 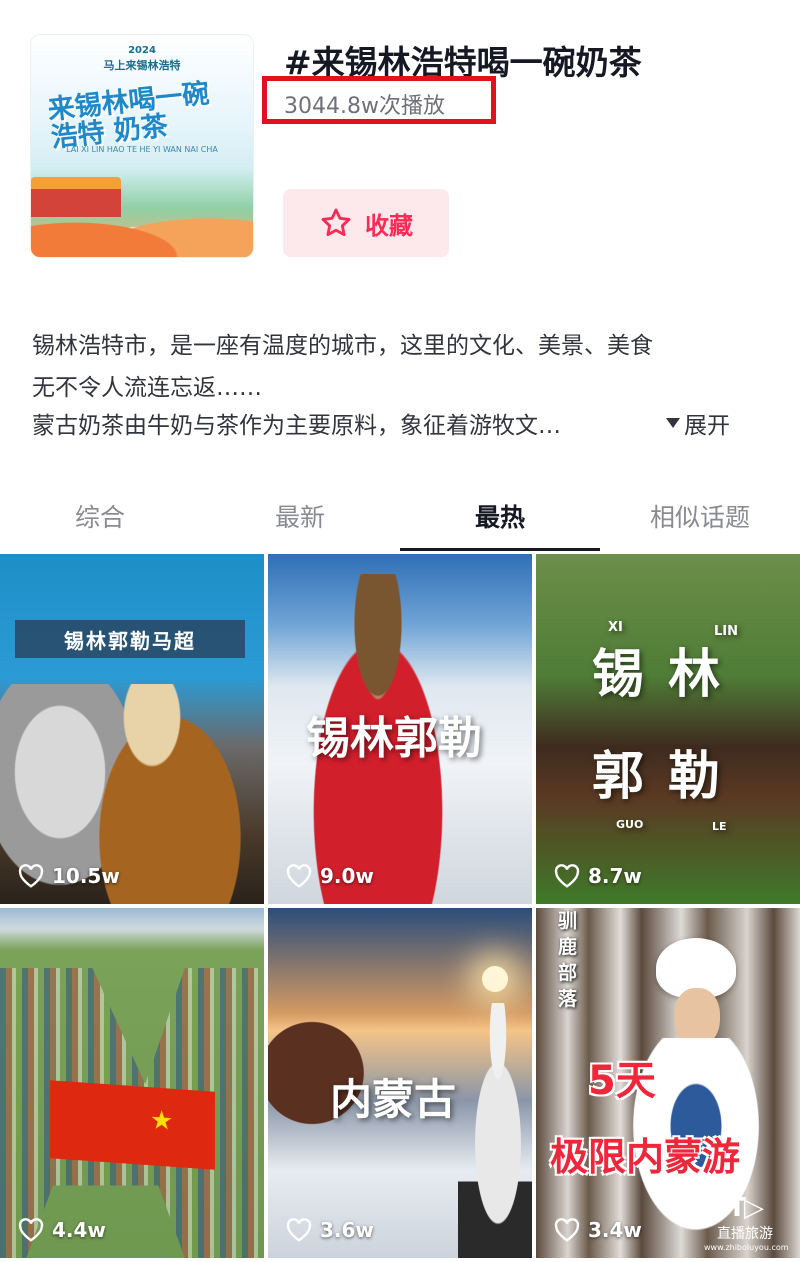 What do you see at coordinates (615, 1230) in the screenshot?
I see `like-count-value: 3.4w` at bounding box center [615, 1230].